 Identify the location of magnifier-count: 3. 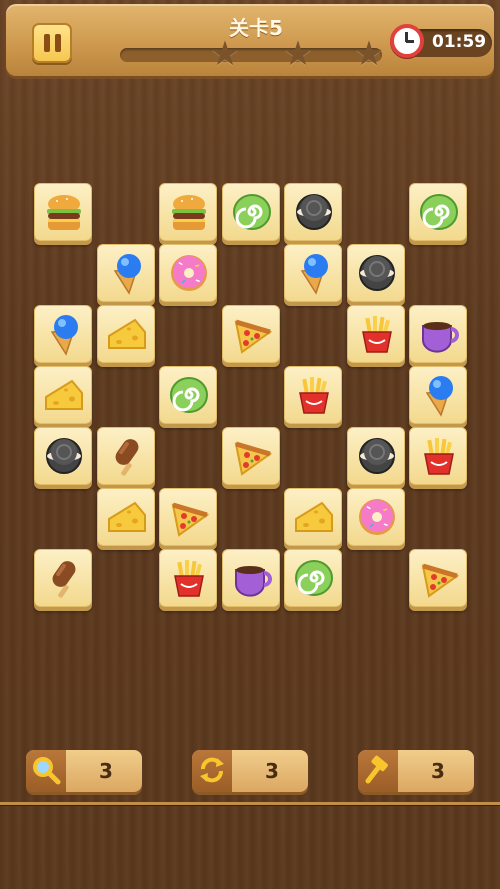
(106, 771).